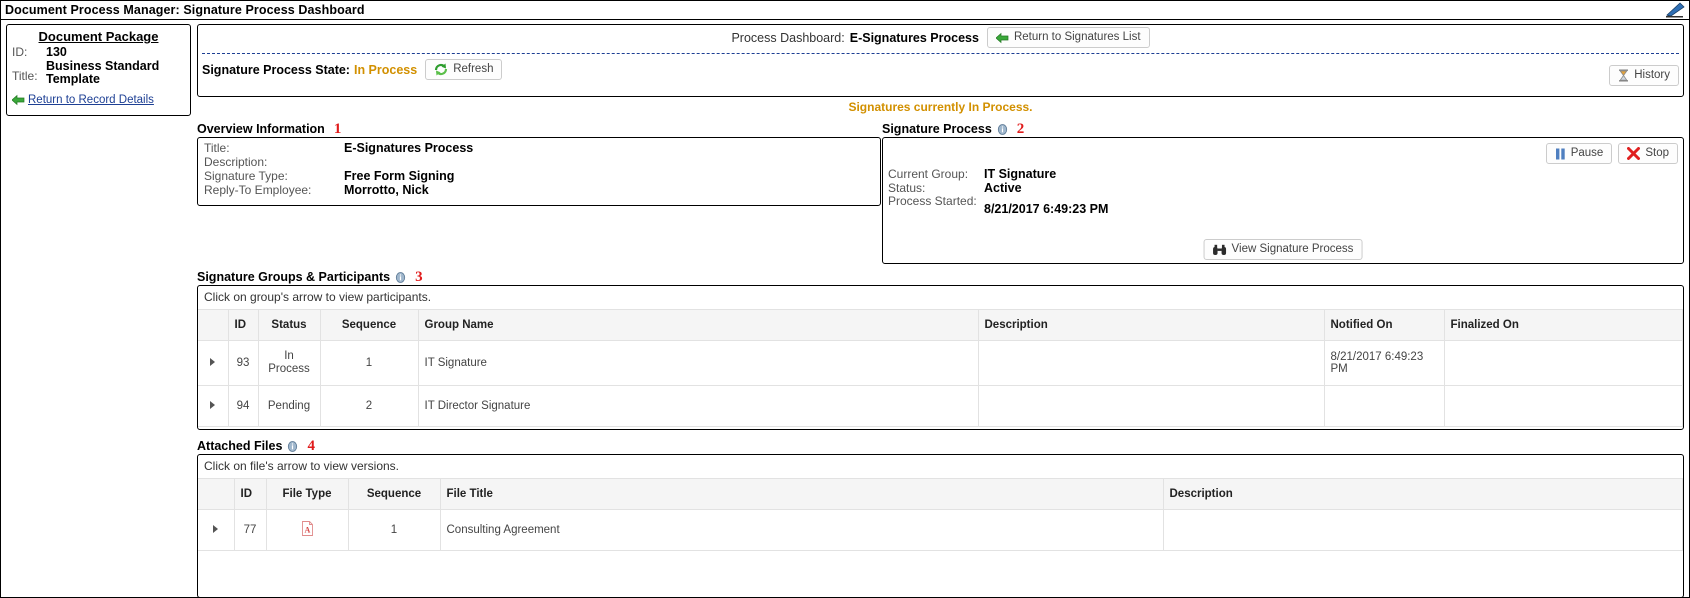 Image resolution: width=1690 pixels, height=598 pixels. I want to click on cell-file-title: Consulting Agreement, so click(802, 530).